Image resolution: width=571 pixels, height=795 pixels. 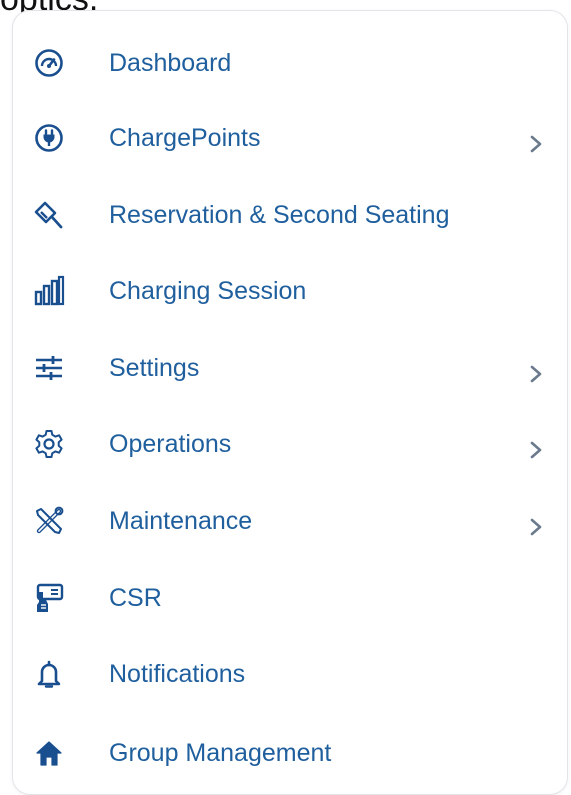 I want to click on menu-item-maintenance: Maintenance, so click(x=291, y=521).